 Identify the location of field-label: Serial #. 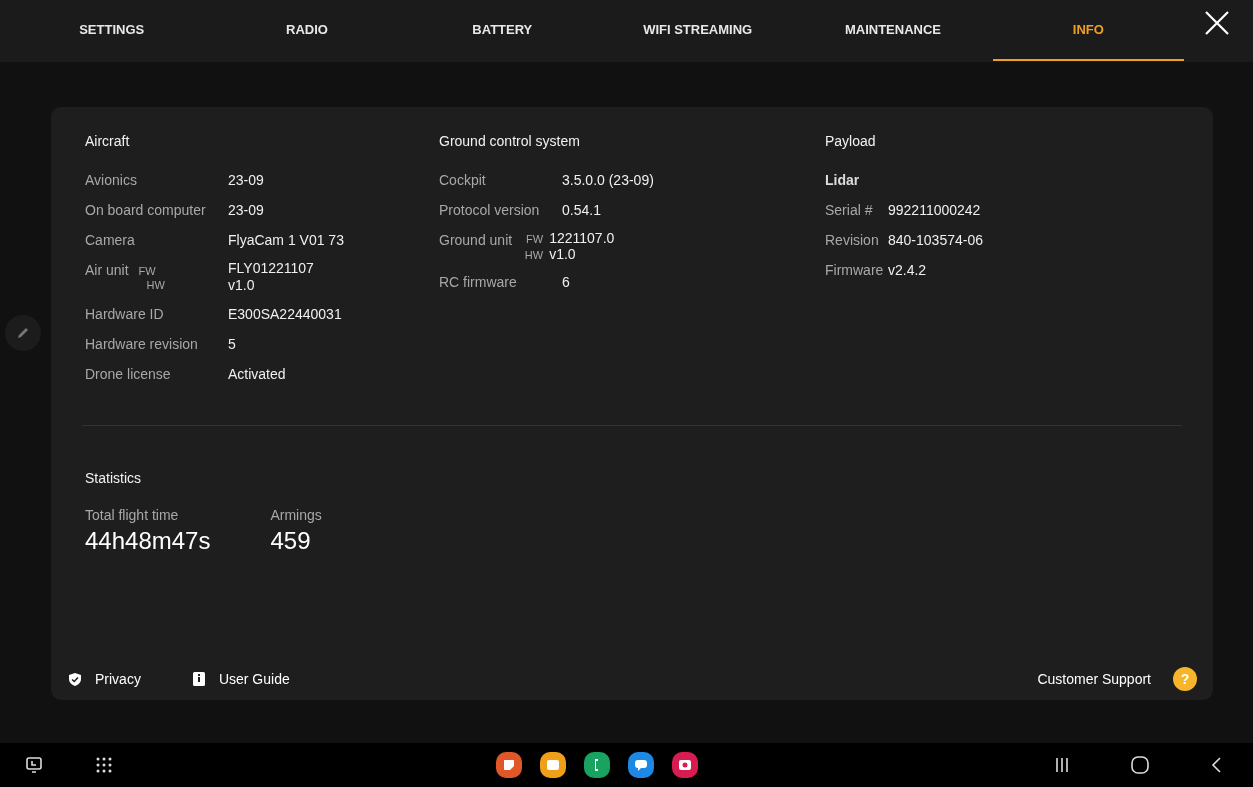
(849, 210).